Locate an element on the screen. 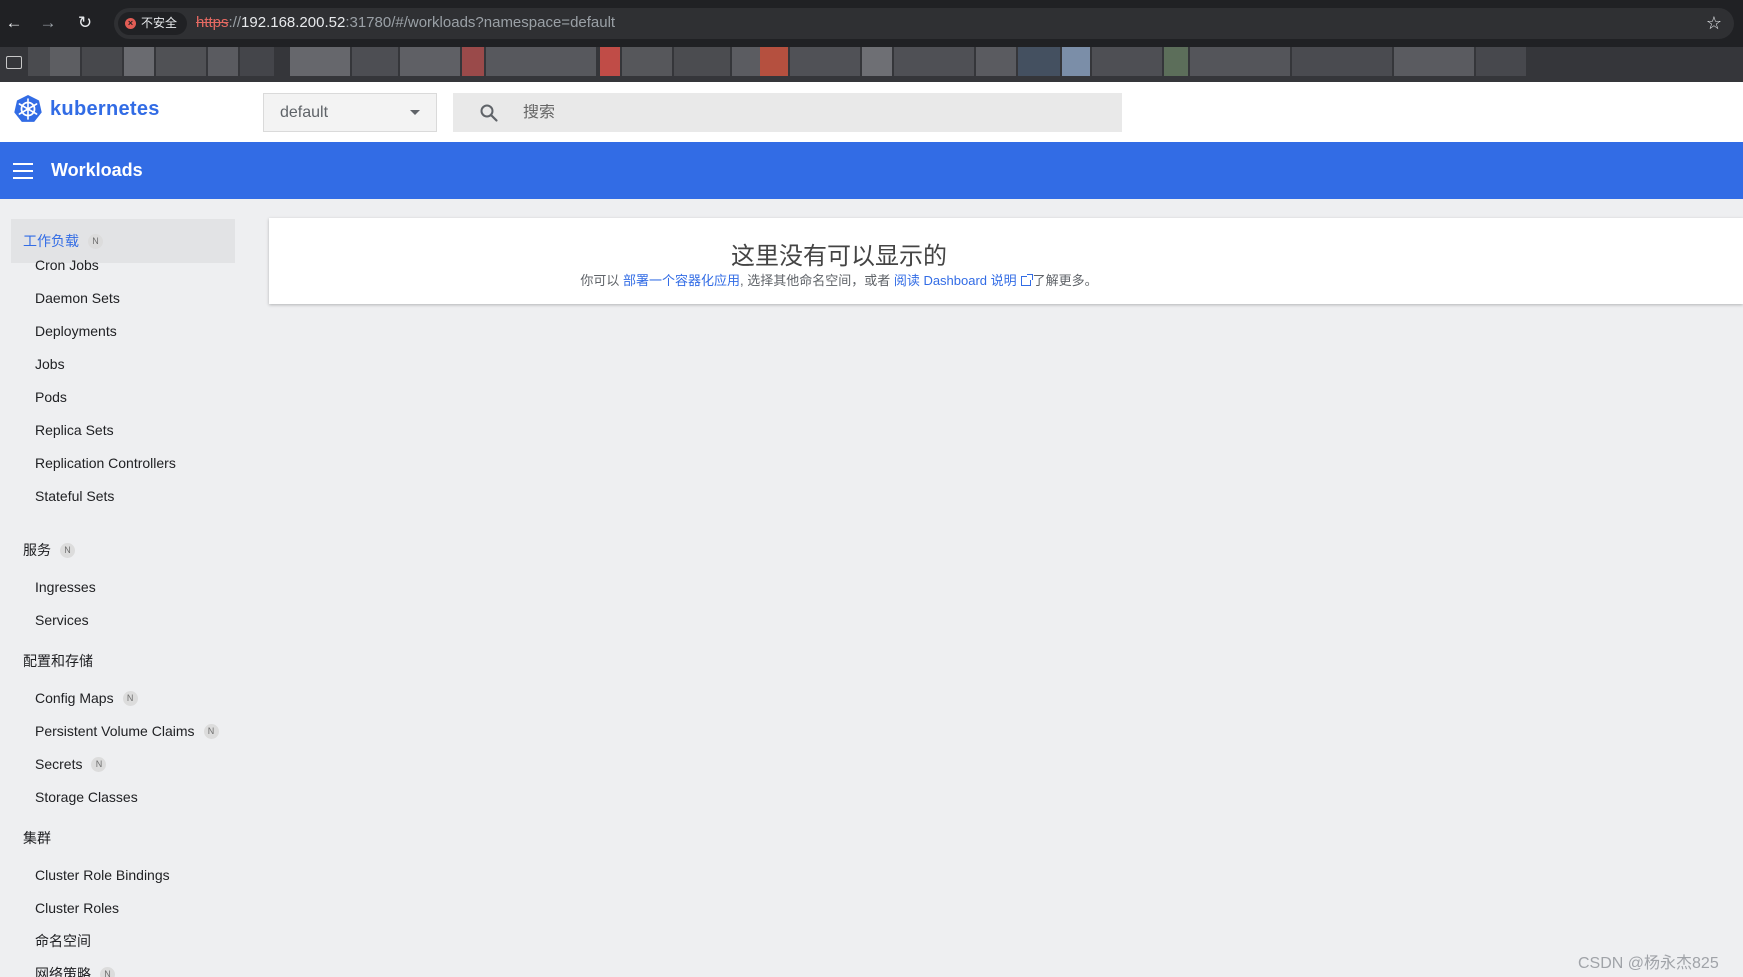 The width and height of the screenshot is (1743, 977). sidebar-item: Pods is located at coordinates (51, 397).